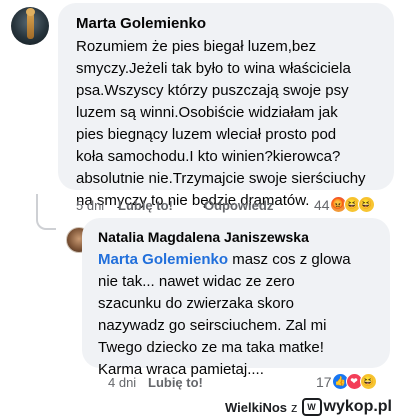 The width and height of the screenshot is (400, 420). What do you see at coordinates (346, 381) in the screenshot?
I see `reply-reactions: 17 👍 ❤ 😆` at bounding box center [346, 381].